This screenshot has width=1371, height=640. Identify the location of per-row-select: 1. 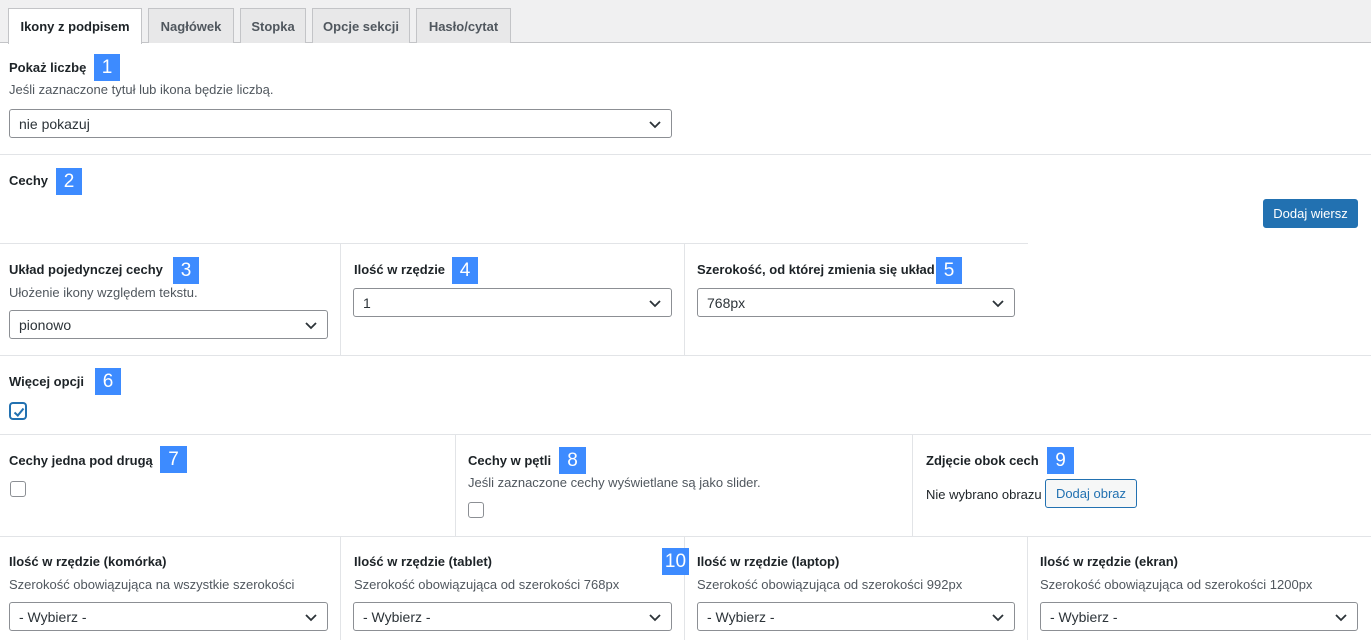
(512, 302).